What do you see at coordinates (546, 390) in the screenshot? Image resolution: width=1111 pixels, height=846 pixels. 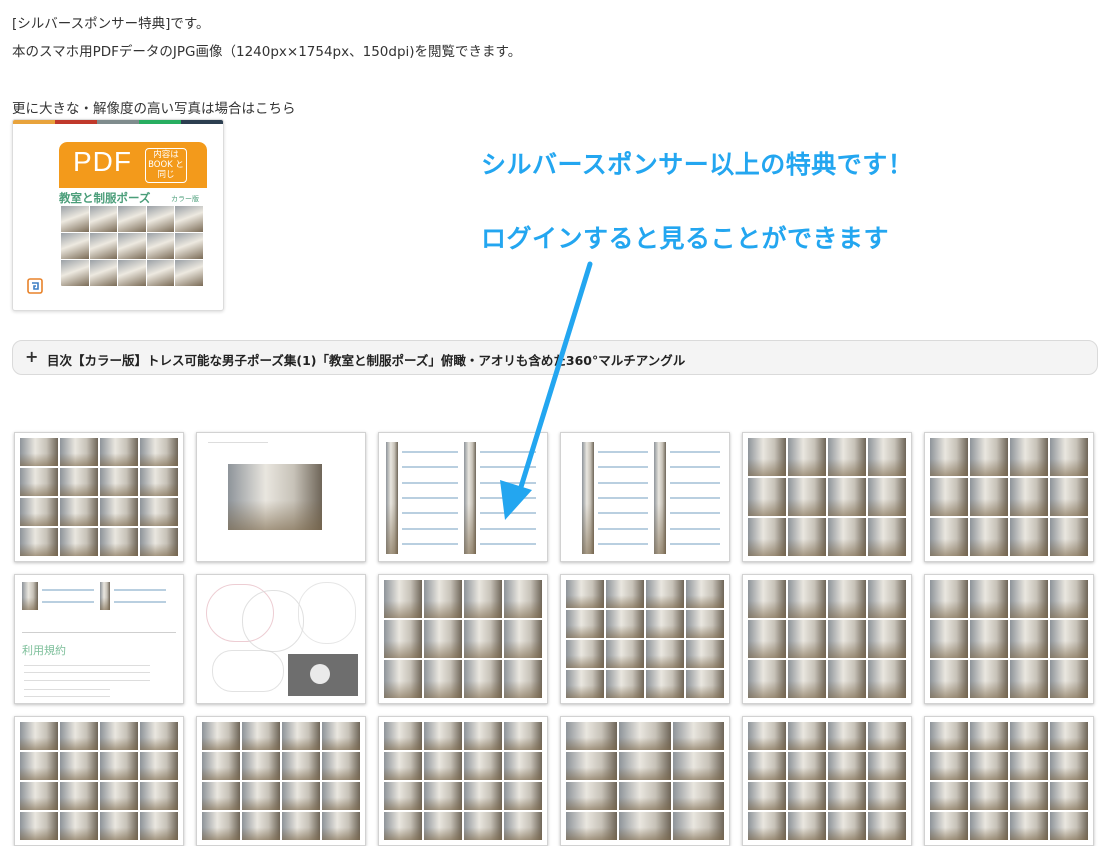 I see `arrow-annotation-icon` at bounding box center [546, 390].